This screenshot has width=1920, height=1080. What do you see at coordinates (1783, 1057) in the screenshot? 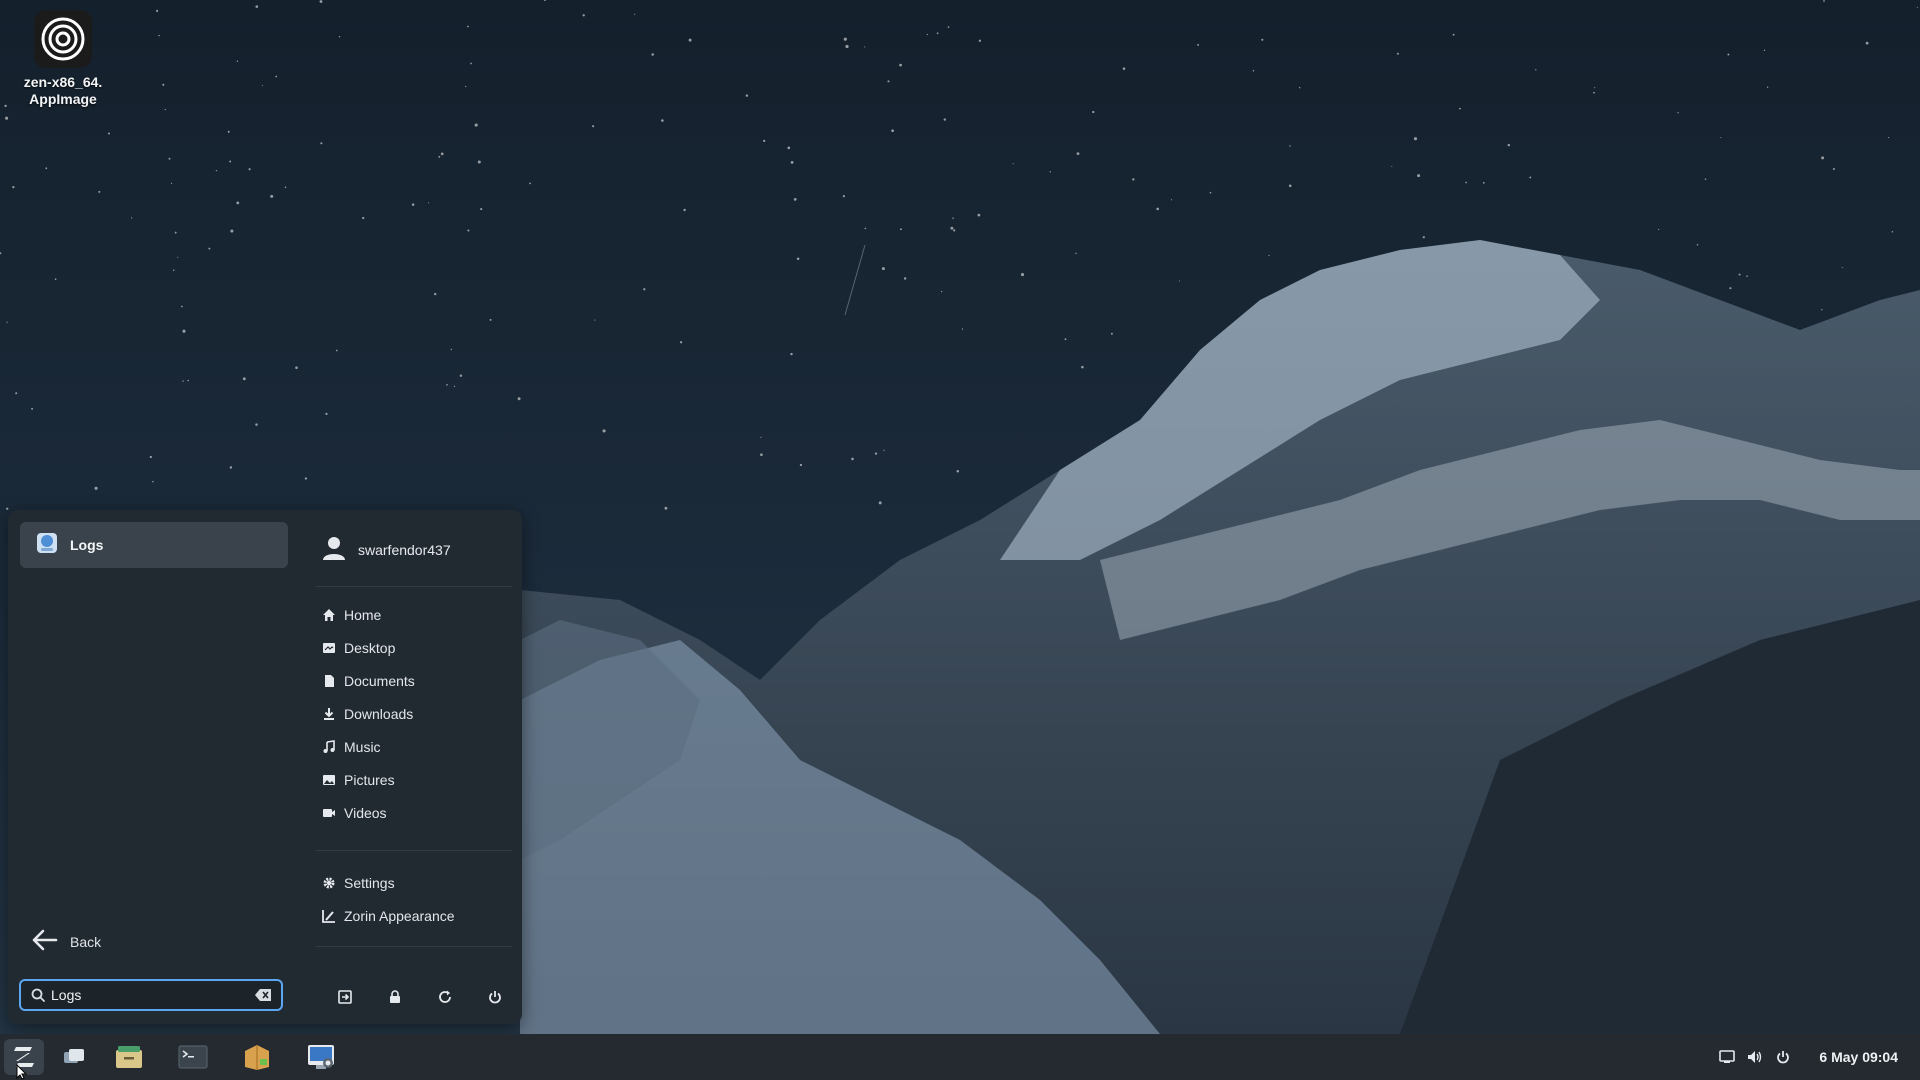
I see `power-indicator` at bounding box center [1783, 1057].